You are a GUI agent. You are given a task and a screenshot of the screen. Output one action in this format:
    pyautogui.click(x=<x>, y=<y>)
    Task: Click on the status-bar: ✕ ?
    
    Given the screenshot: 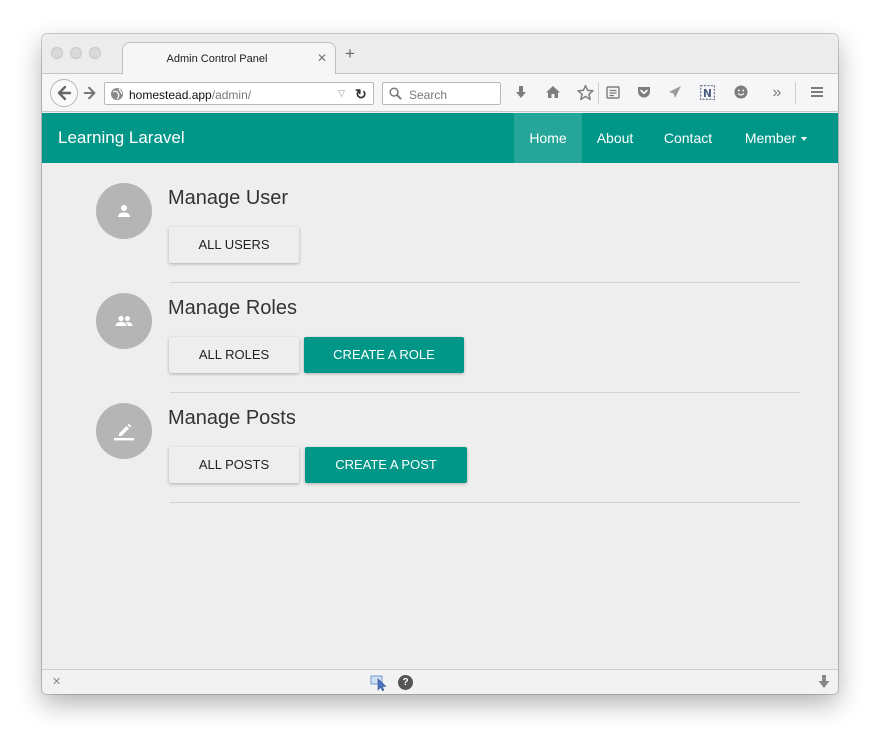 What is the action you would take?
    pyautogui.click(x=440, y=681)
    